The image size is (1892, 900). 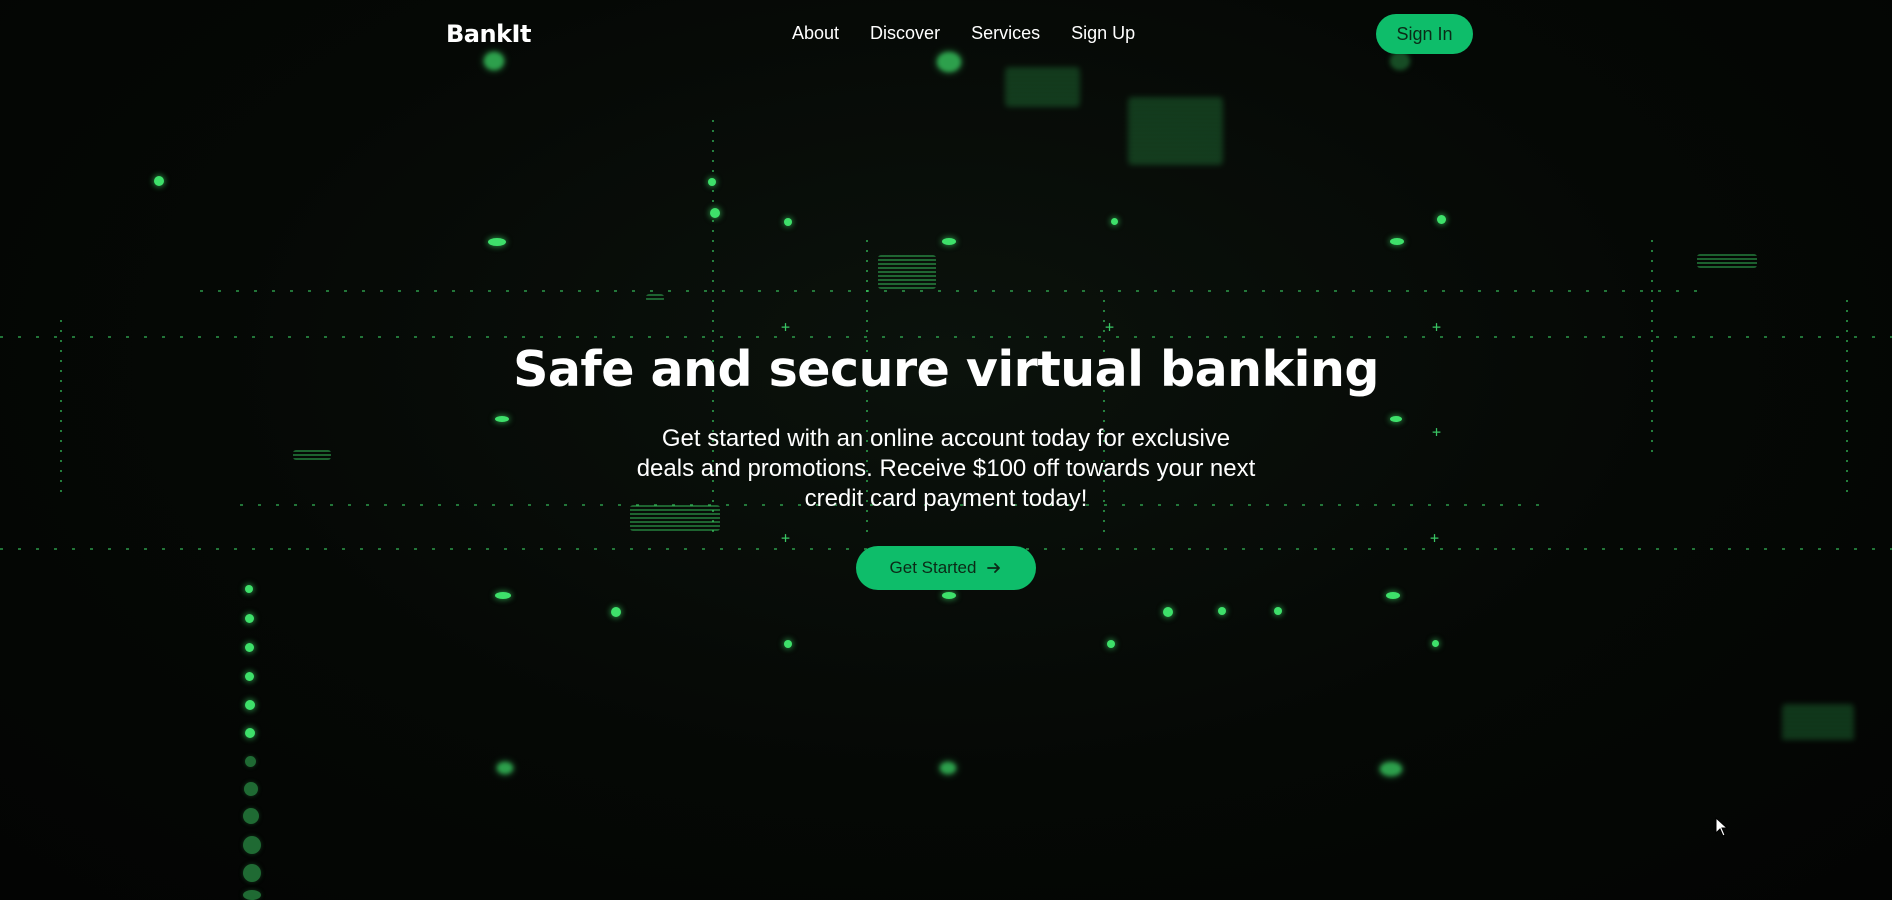 I want to click on nav-links: About Discover Services Sign Up, so click(x=963, y=33).